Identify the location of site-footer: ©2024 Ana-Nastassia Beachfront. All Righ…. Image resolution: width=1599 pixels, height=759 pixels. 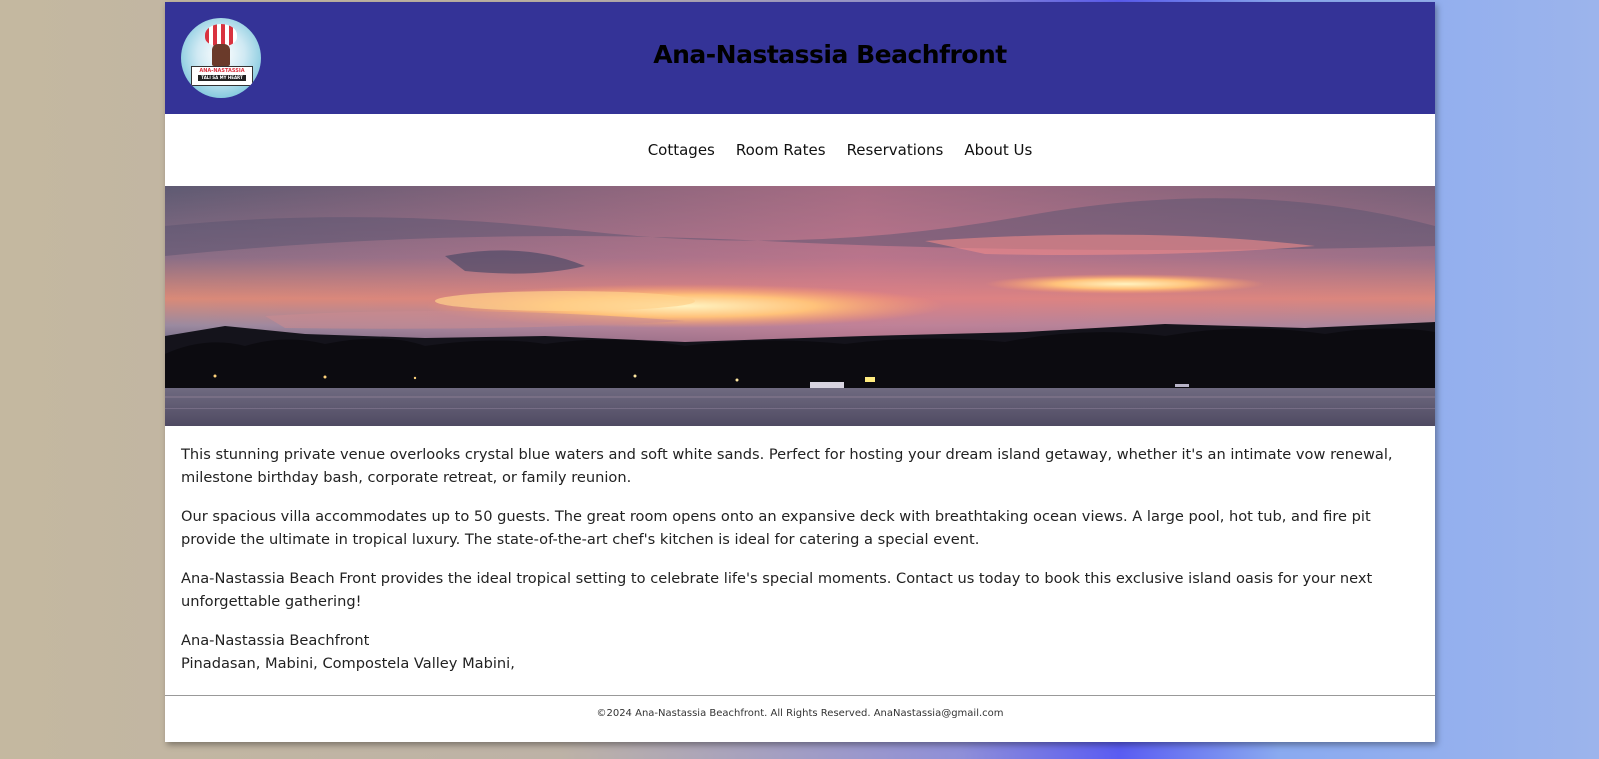
(800, 721).